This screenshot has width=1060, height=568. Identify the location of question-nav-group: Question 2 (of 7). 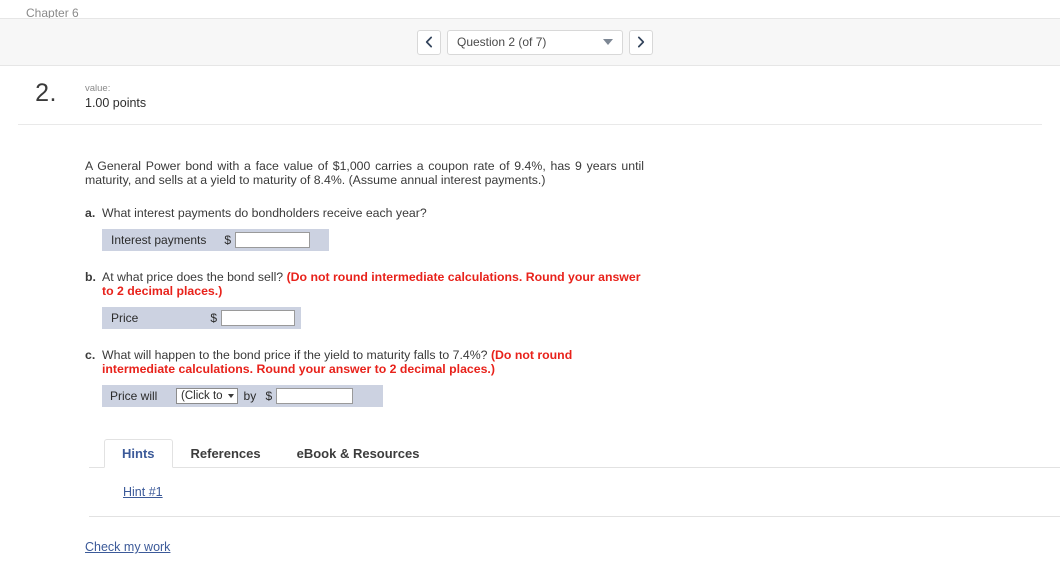
(535, 42).